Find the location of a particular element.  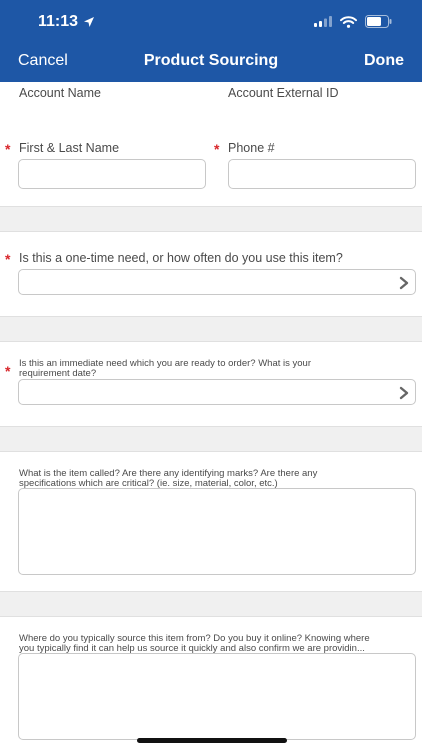

account-external-id-label: Account External ID is located at coordinates (283, 93).